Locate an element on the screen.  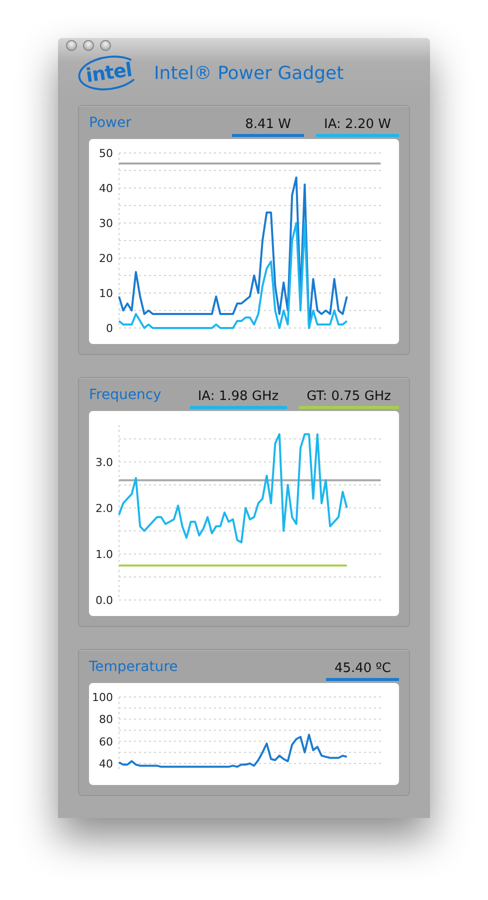
panel-title: Frequency is located at coordinates (125, 396).